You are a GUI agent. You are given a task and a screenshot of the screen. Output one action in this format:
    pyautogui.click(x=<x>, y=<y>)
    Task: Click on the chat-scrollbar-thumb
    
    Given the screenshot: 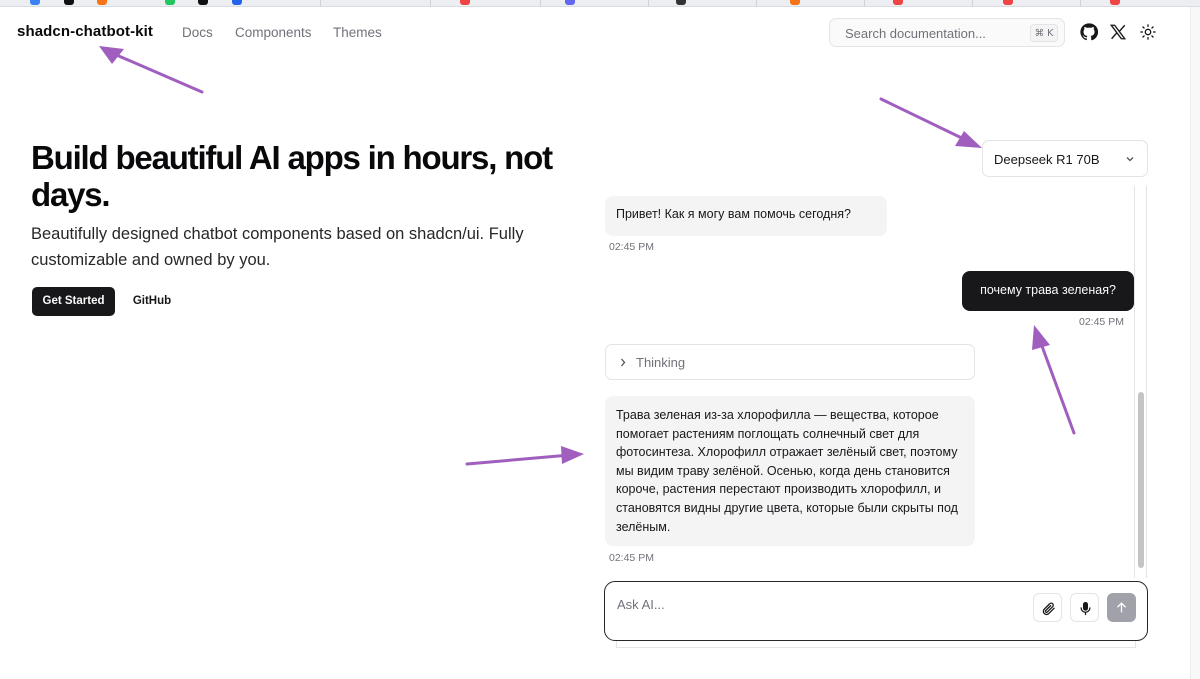 What is the action you would take?
    pyautogui.click(x=1141, y=480)
    